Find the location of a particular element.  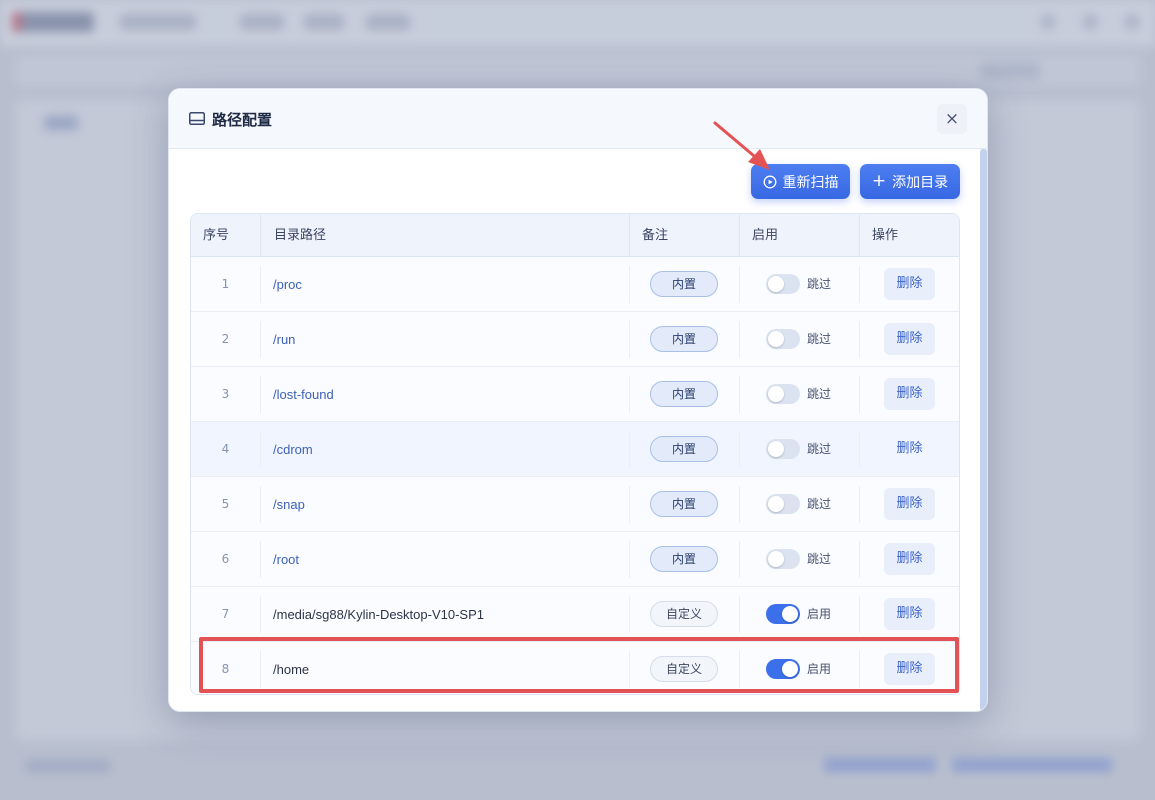

column-header-action: 操作 is located at coordinates (909, 235).